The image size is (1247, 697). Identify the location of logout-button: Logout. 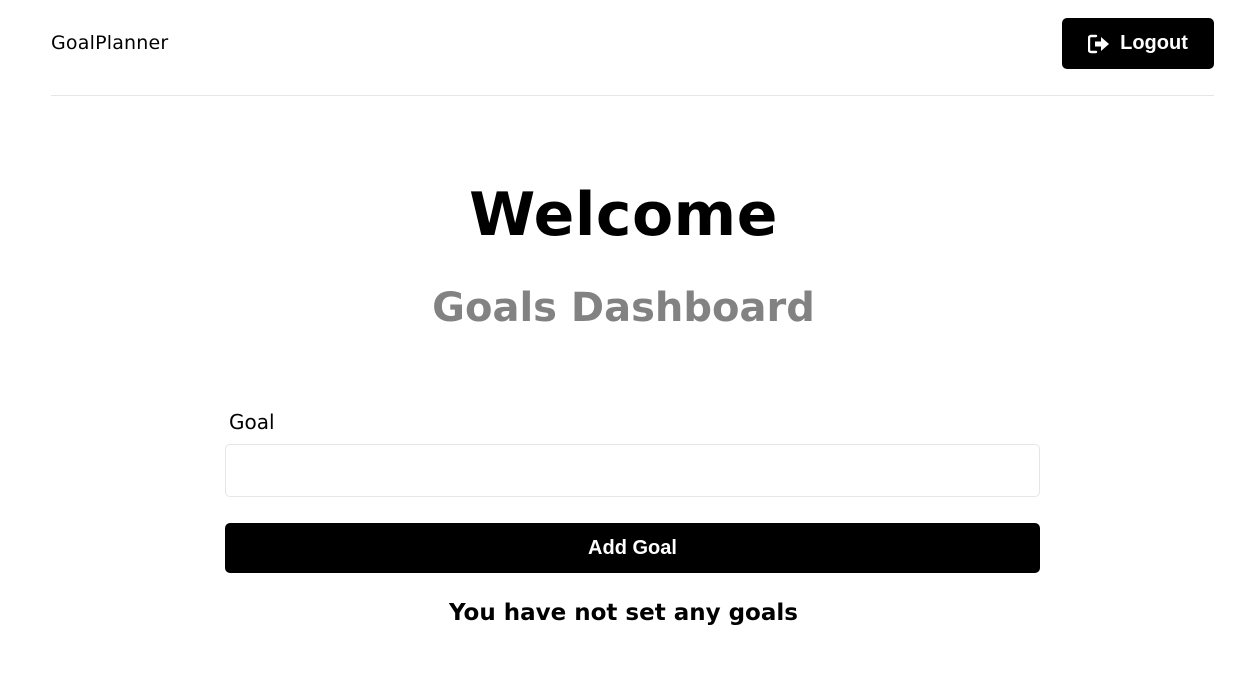
(1138, 43).